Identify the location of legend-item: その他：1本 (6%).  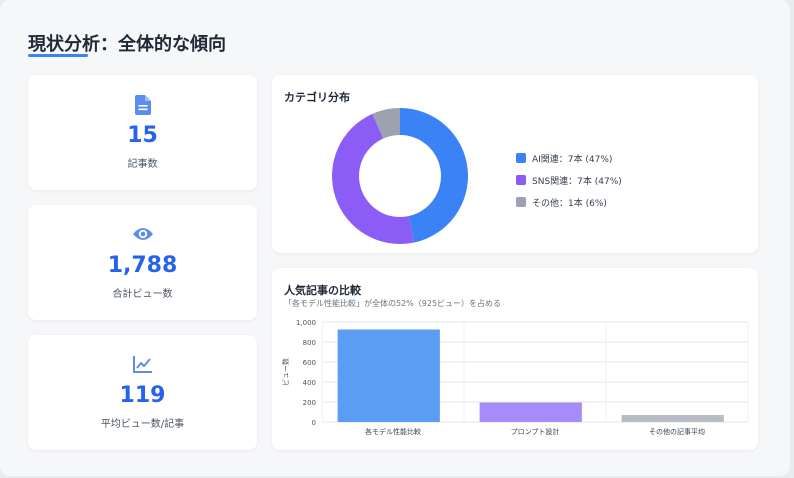
(569, 202).